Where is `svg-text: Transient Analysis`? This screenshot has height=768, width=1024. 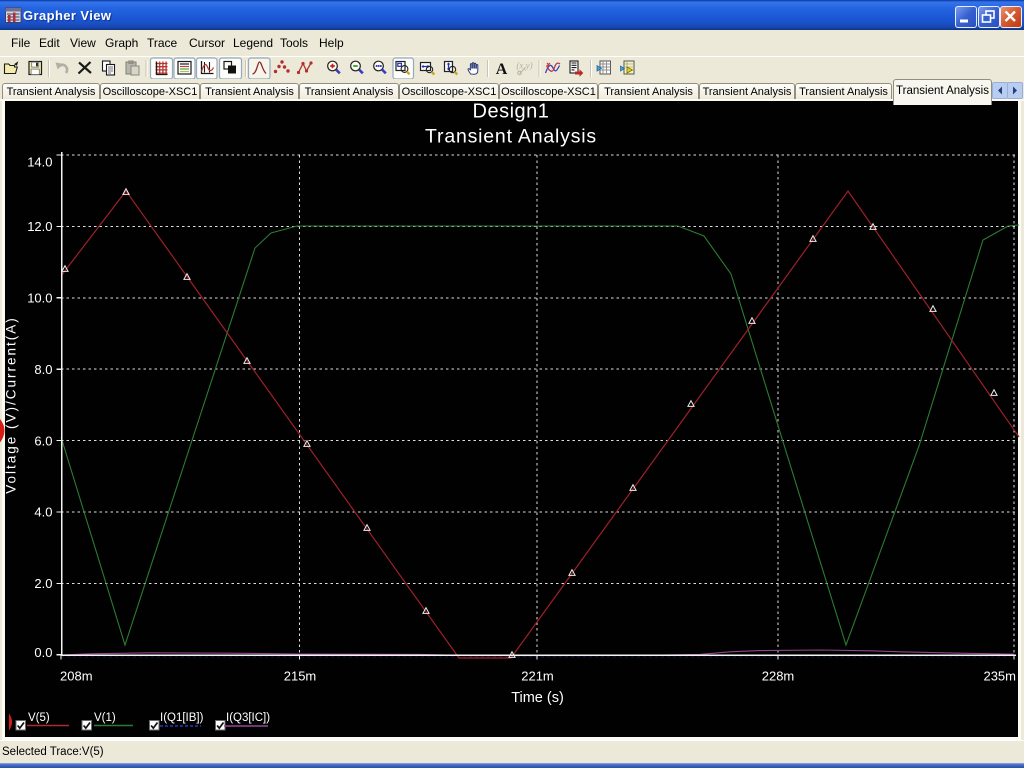
svg-text: Transient Analysis is located at coordinates (511, 137).